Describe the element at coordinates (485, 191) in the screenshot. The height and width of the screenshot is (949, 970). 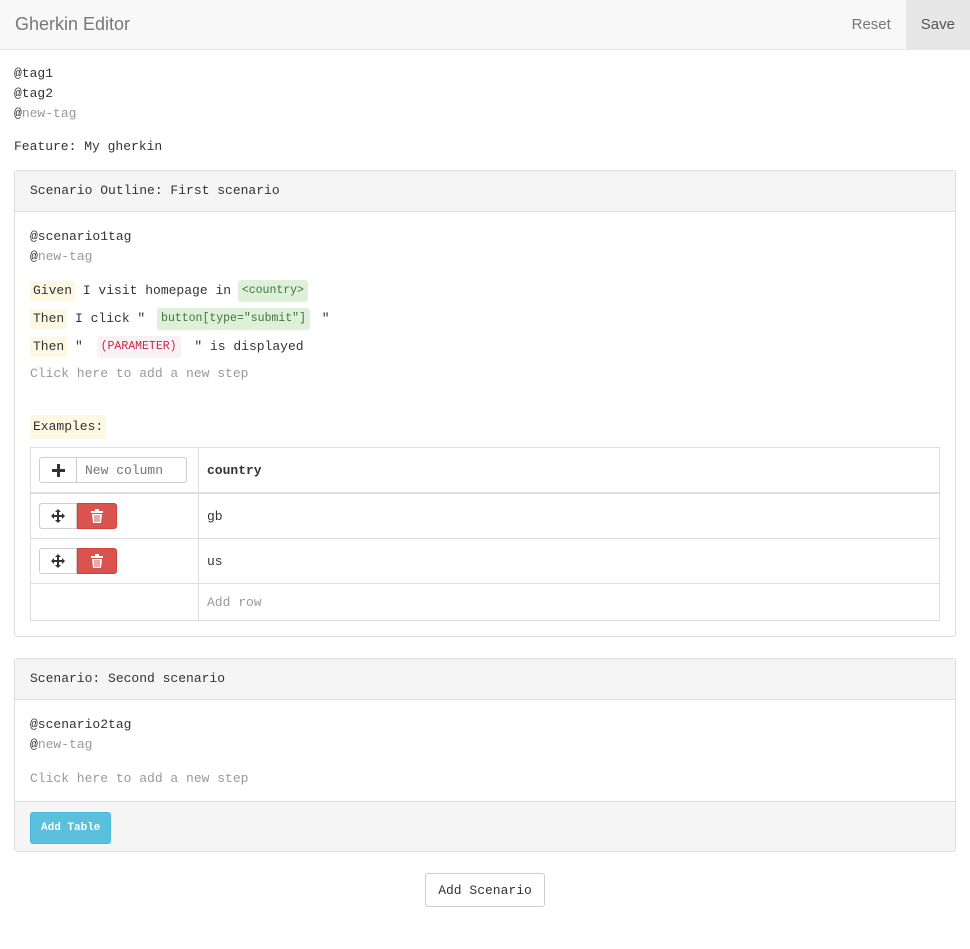
I see `scenario-heading: Scenario Outline: First scenario` at that location.